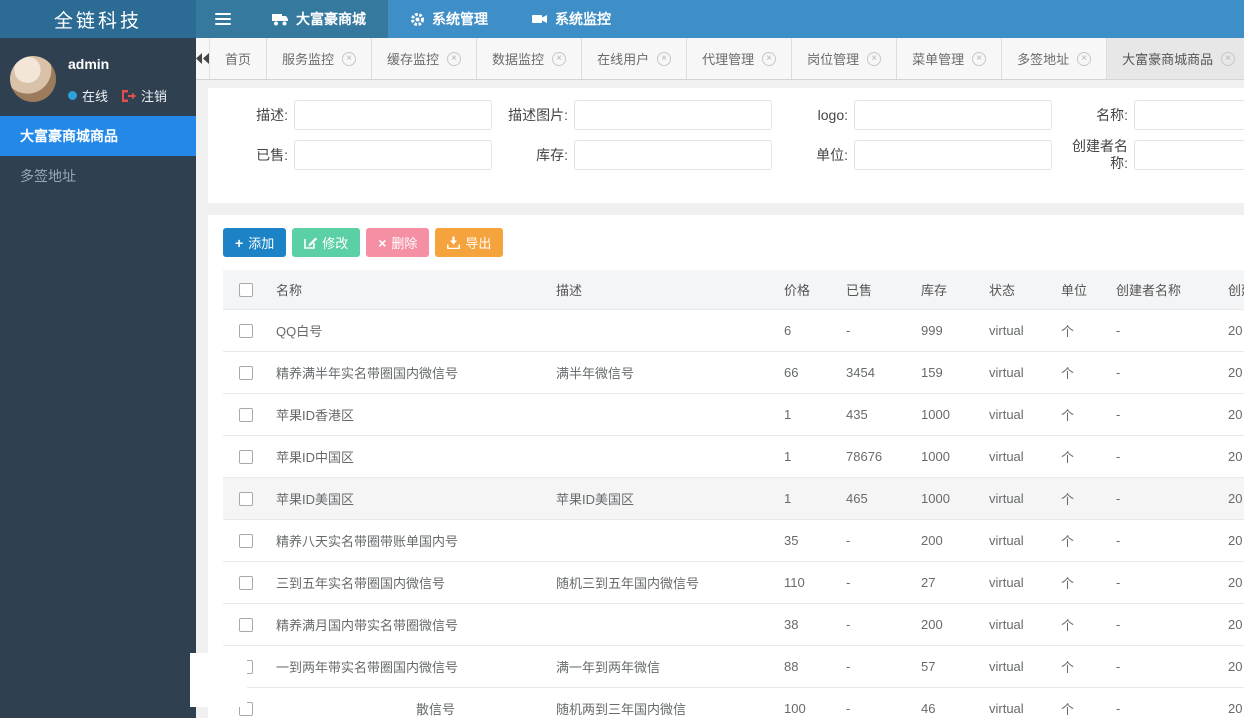 Image resolution: width=1244 pixels, height=718 pixels. What do you see at coordinates (807, 540) in the screenshot?
I see `cell-price: 35` at bounding box center [807, 540].